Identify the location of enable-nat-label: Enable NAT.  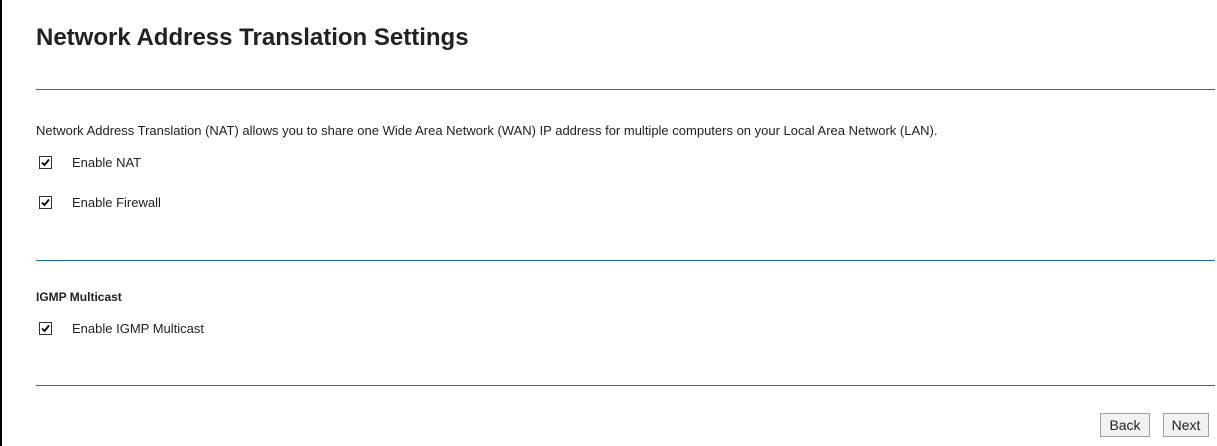
(107, 162).